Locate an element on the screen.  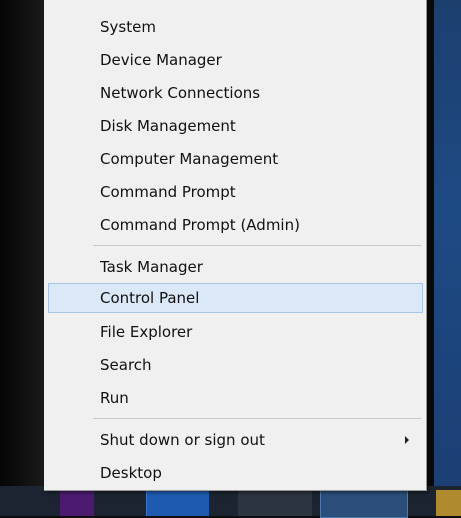
menu-item-shut-down-or-sign-out: Shut down or sign out is located at coordinates (235, 440).